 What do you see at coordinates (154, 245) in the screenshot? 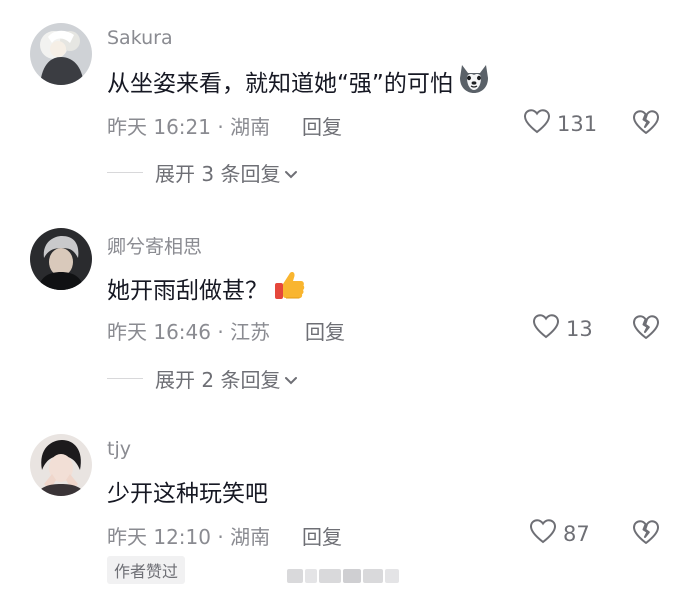
I see `username: 卿兮寄相思` at bounding box center [154, 245].